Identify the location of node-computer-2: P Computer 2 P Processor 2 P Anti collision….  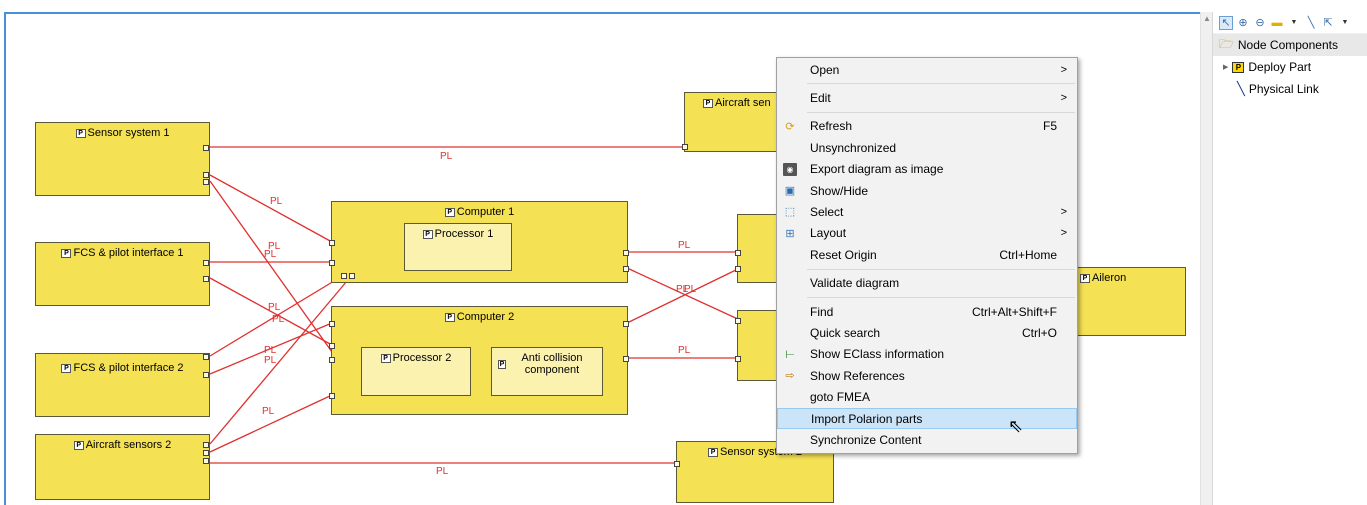
(479, 360).